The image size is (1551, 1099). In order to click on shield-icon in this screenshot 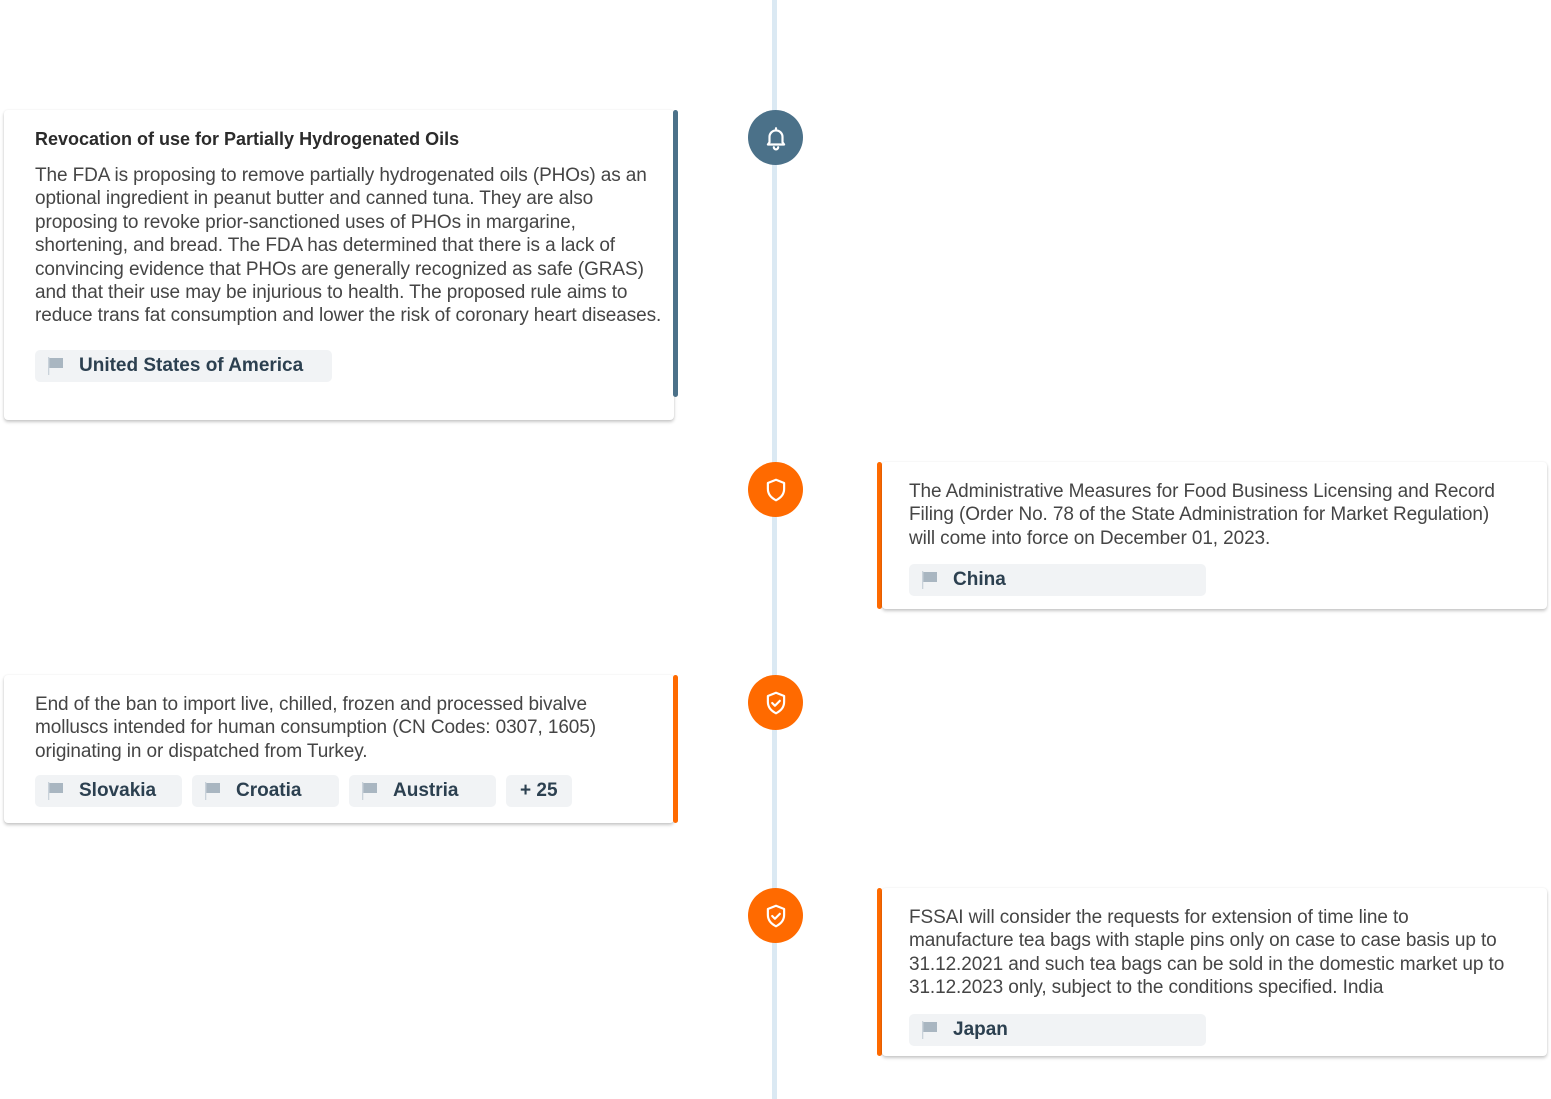, I will do `click(776, 490)`.